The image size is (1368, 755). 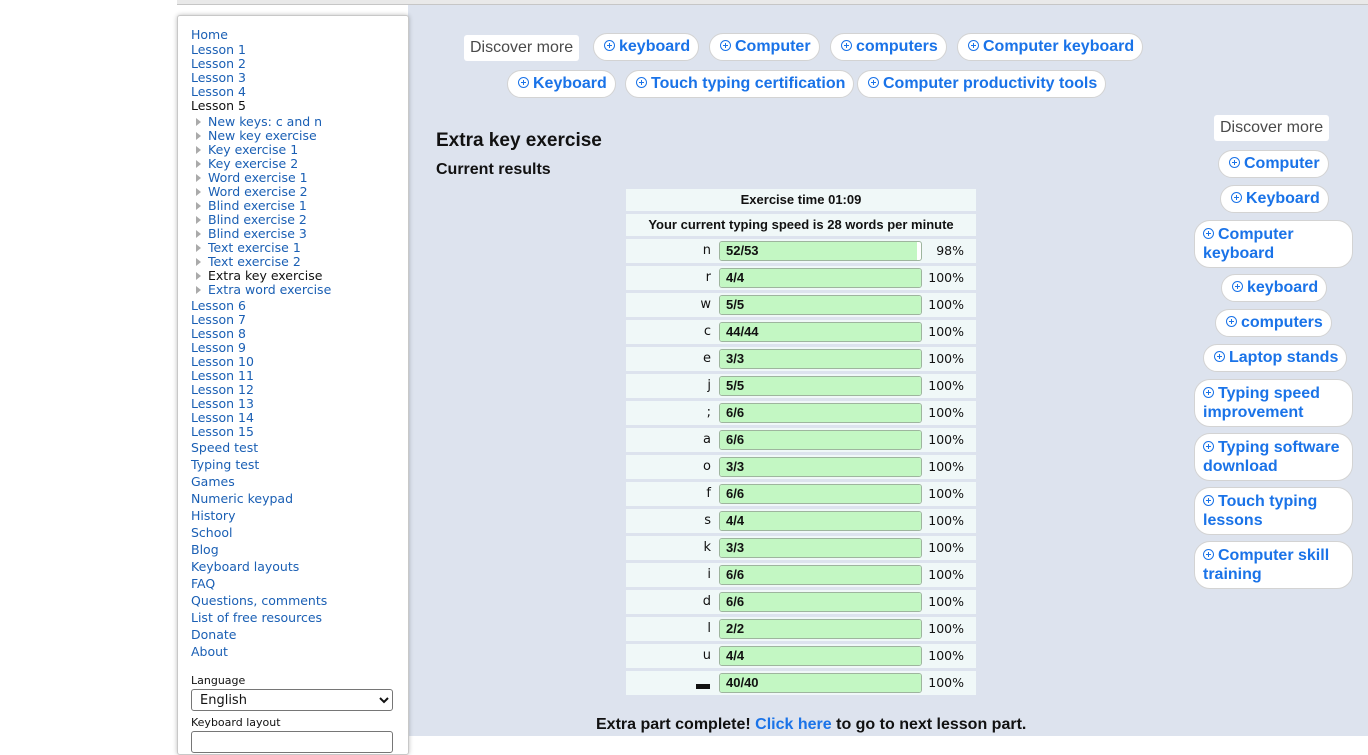 I want to click on sub-link-text-exercise-2: Text exercise 2, so click(x=261, y=262).